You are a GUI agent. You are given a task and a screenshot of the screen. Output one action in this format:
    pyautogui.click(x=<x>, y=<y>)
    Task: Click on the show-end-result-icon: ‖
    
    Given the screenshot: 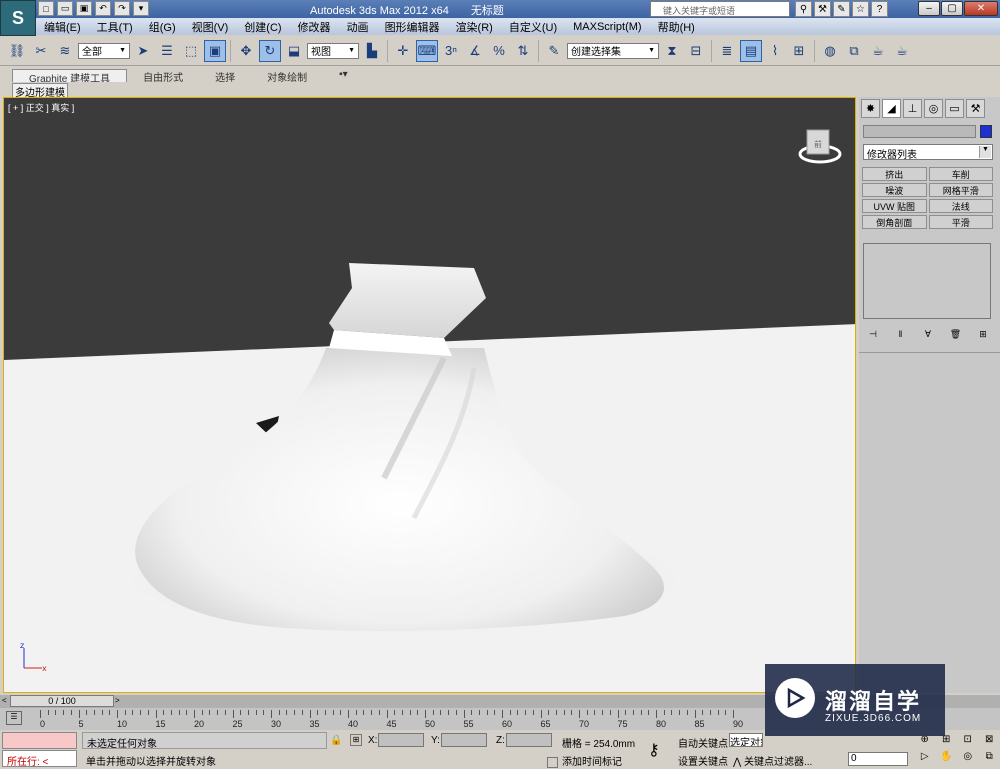 What is the action you would take?
    pyautogui.click(x=901, y=334)
    